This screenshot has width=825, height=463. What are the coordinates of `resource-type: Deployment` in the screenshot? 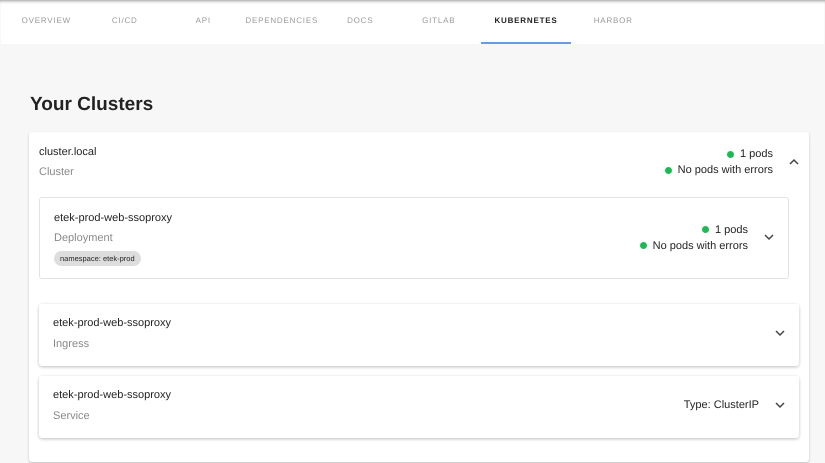 It's located at (84, 238).